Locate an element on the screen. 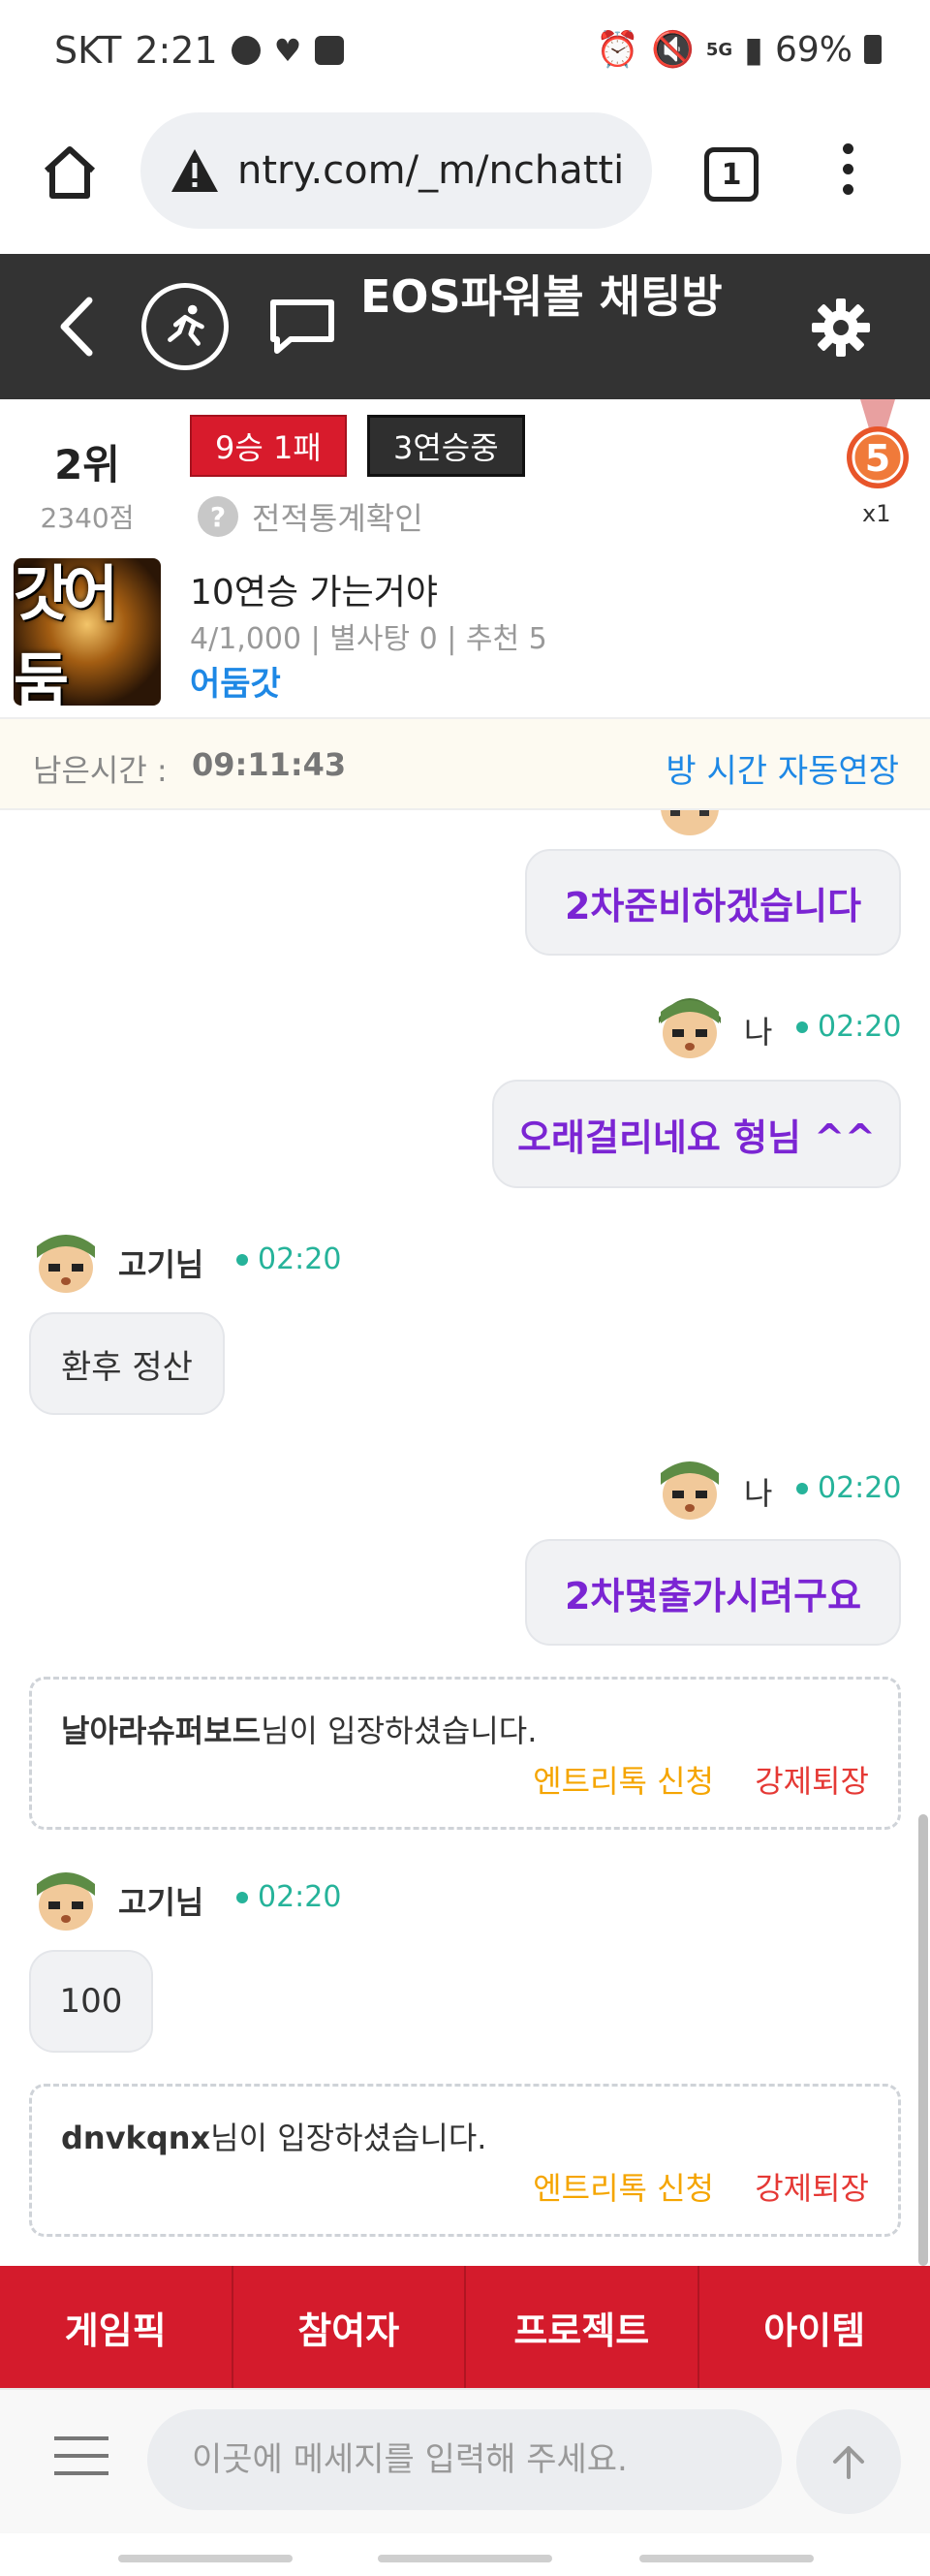 The image size is (930, 2576). message-bubble: 100 is located at coordinates (91, 2001).